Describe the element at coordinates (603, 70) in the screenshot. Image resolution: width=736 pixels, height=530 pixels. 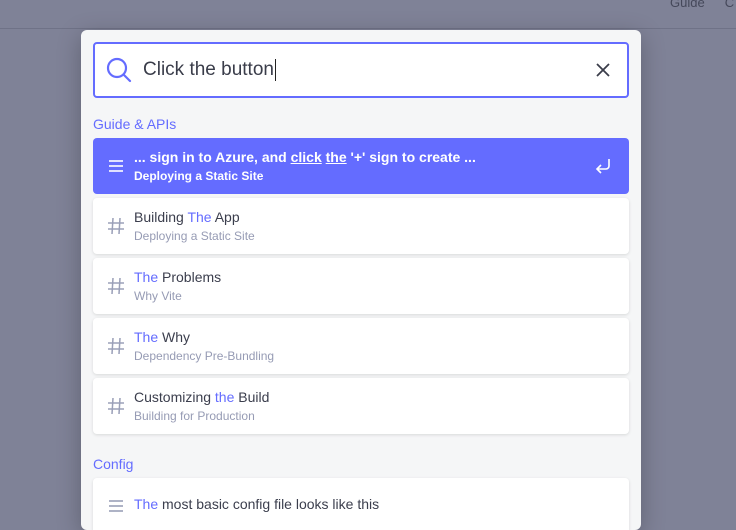
I see `close-icon` at that location.